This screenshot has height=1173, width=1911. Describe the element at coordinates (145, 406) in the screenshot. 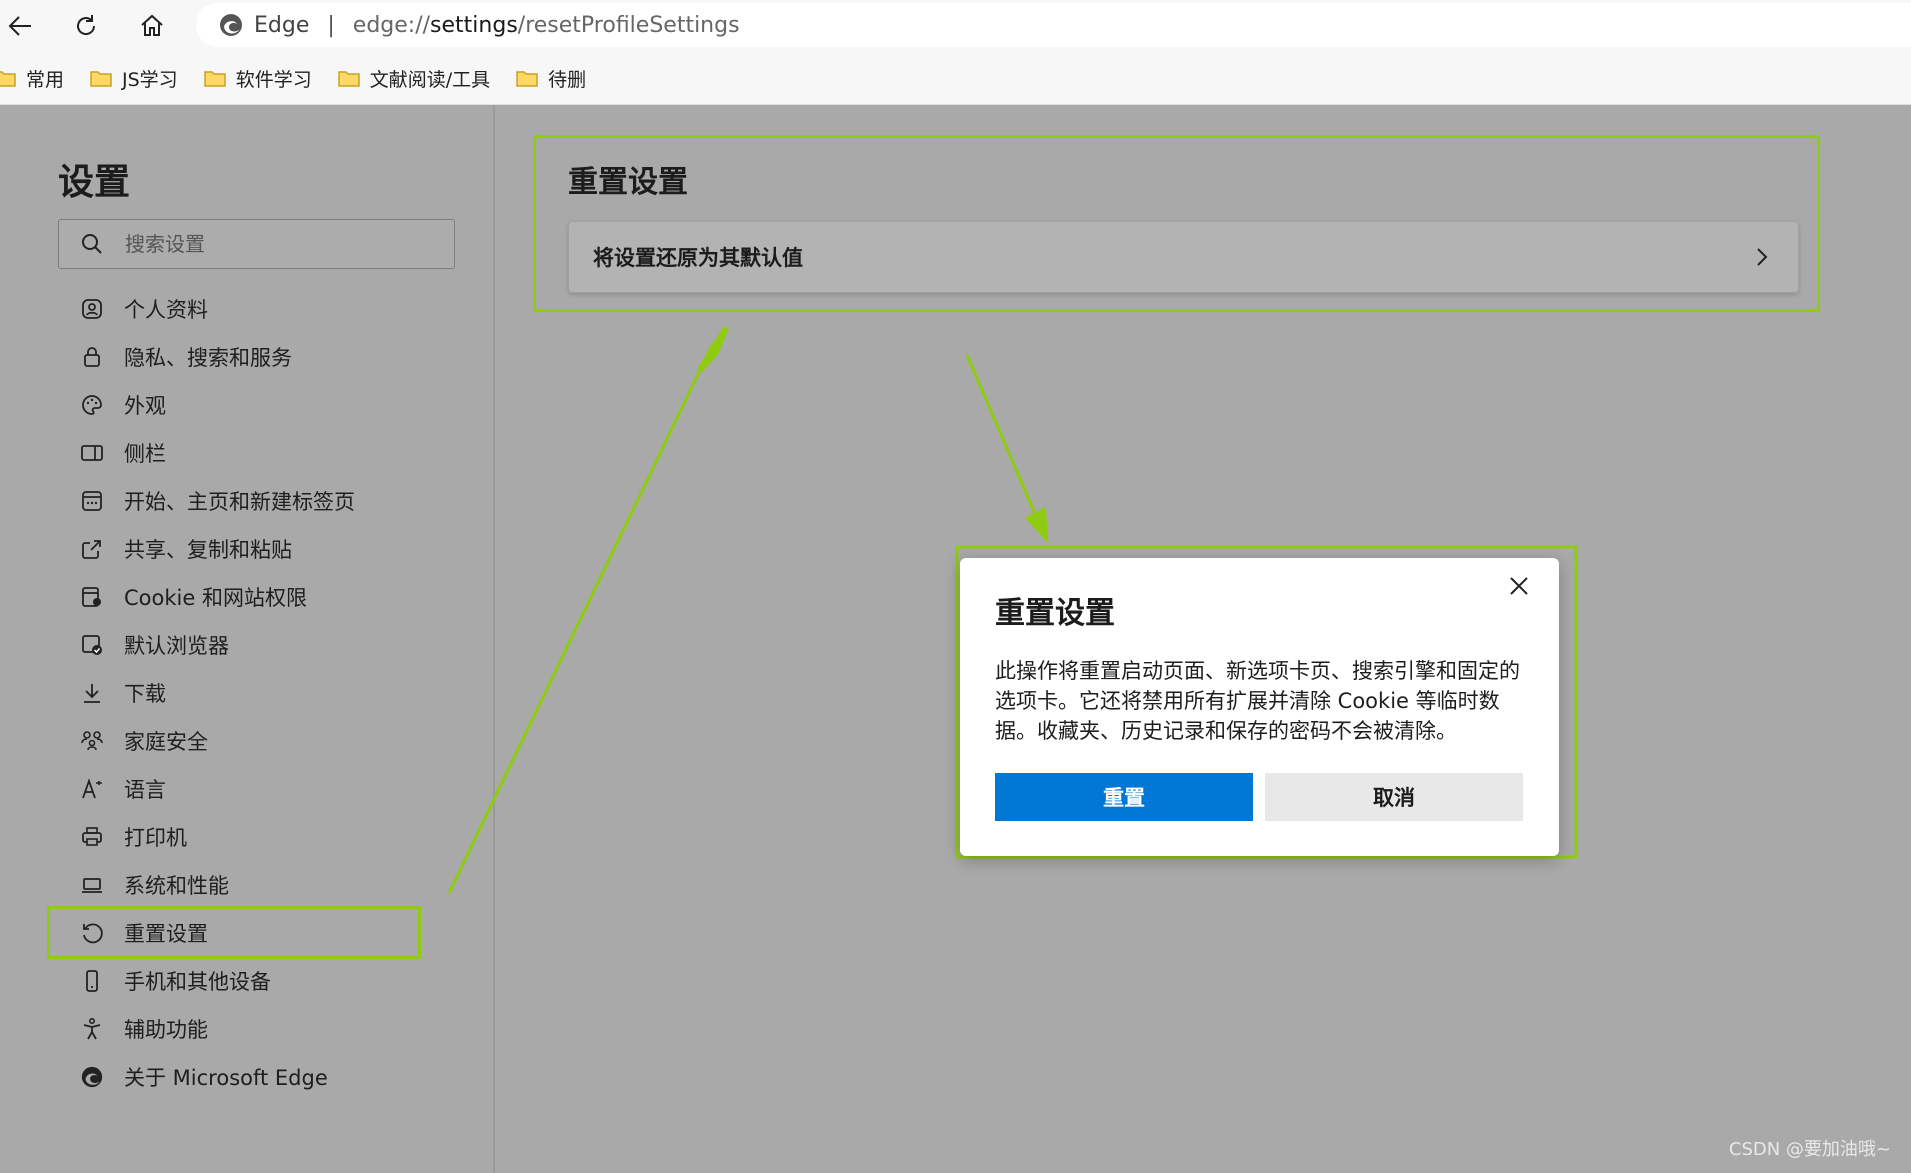

I see `sidebar-item-label: 外观` at that location.